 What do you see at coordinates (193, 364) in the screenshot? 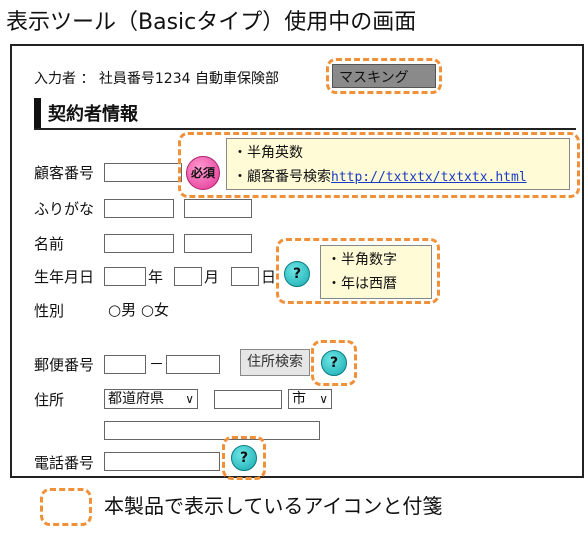
I see `postal-second-input` at bounding box center [193, 364].